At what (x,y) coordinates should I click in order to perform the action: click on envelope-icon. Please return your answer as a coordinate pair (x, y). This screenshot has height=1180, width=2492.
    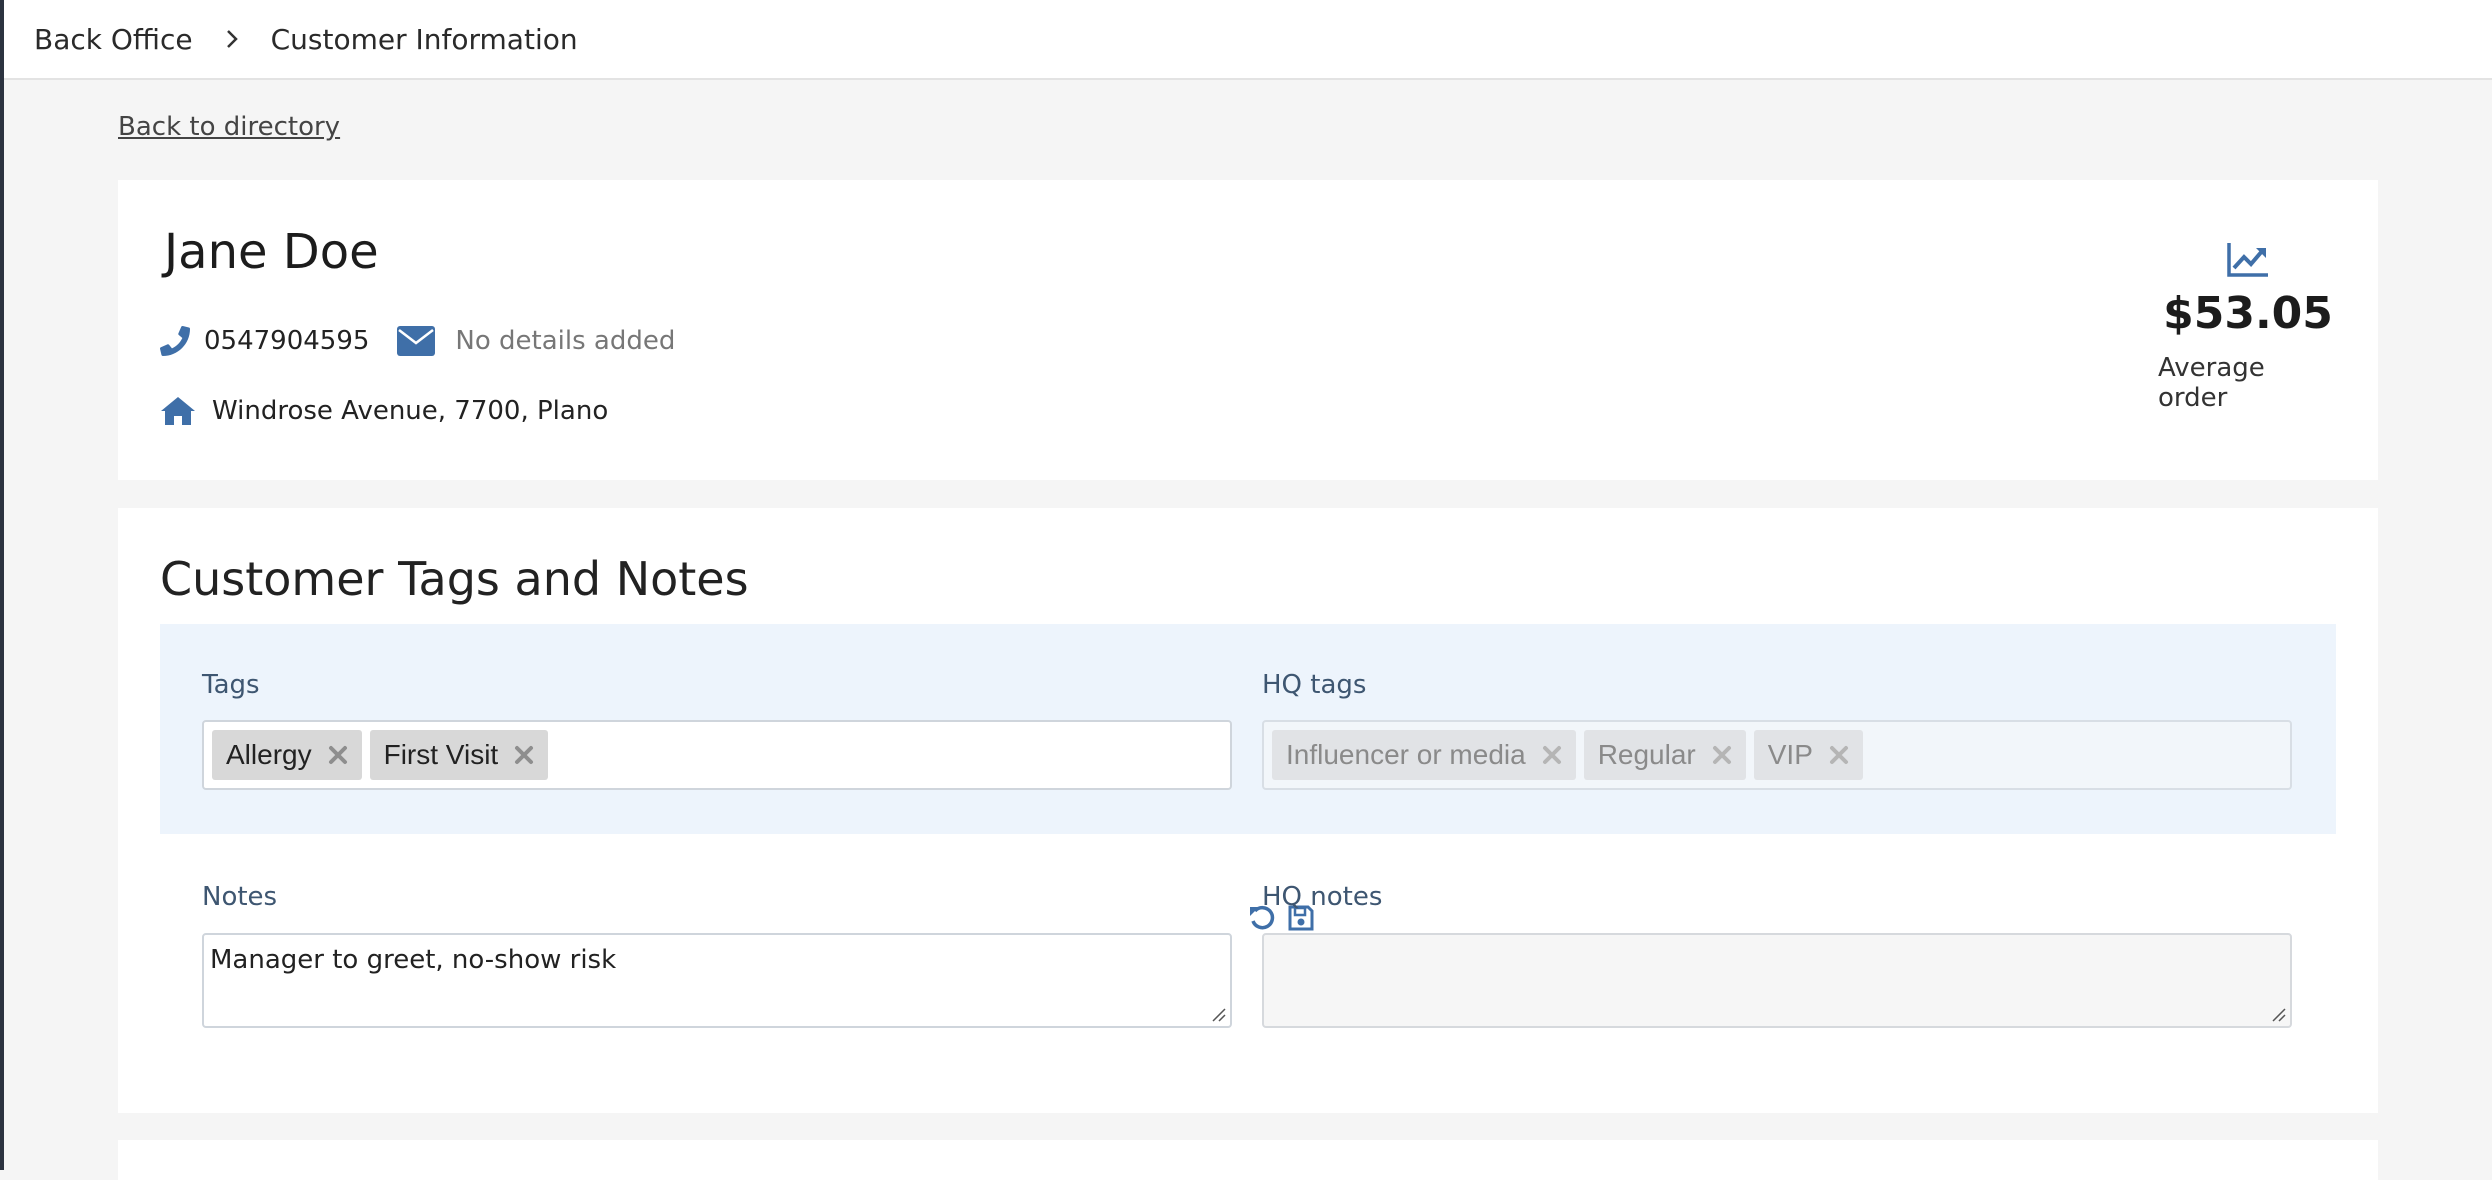
    Looking at the image, I should click on (416, 341).